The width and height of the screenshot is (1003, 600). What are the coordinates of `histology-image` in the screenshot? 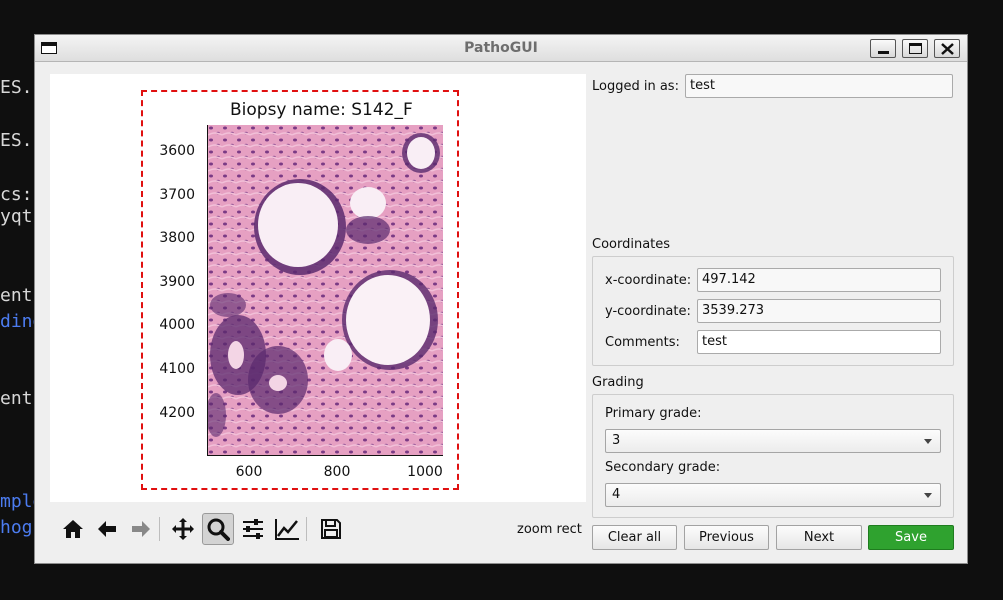 It's located at (325, 290).